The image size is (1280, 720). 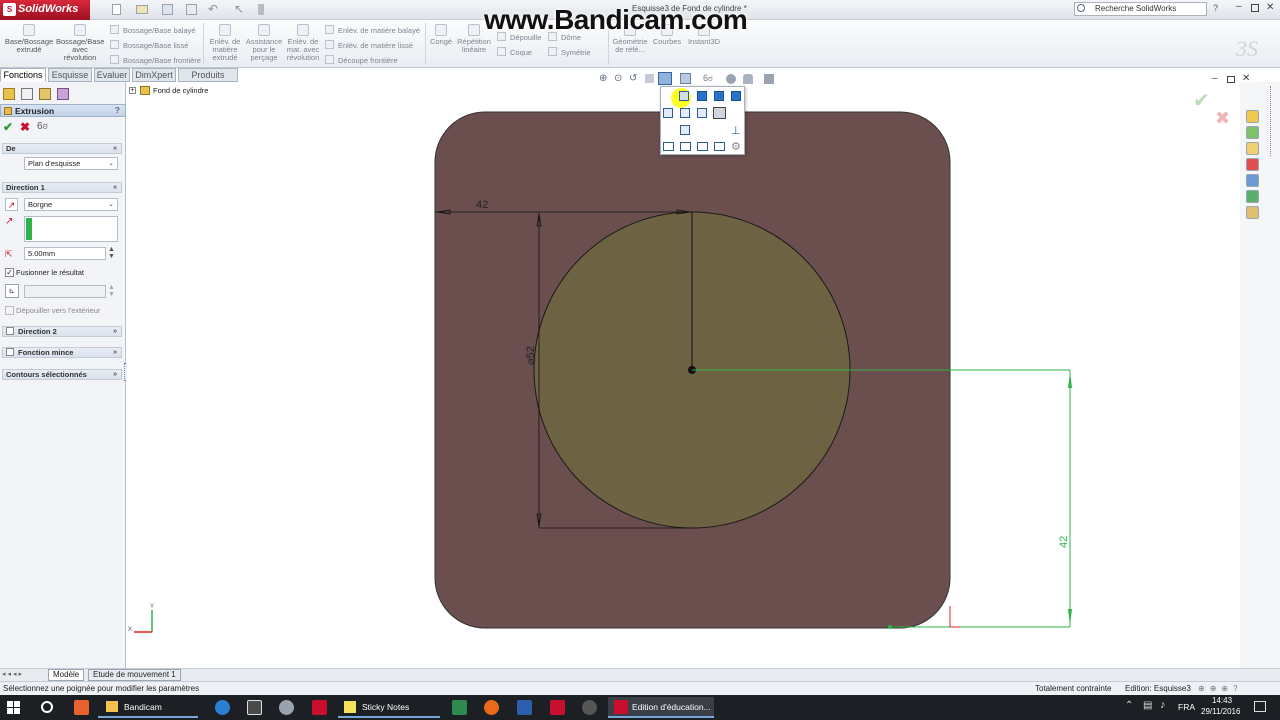 I want to click on depth-input: 5.00mm, so click(x=65, y=253).